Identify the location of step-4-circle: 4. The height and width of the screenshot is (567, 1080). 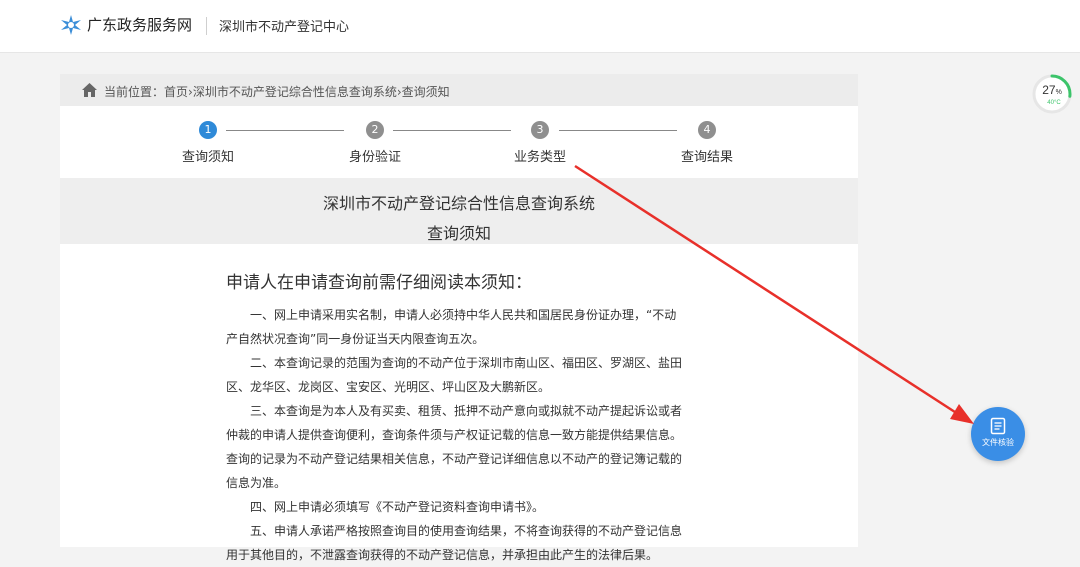
(707, 130).